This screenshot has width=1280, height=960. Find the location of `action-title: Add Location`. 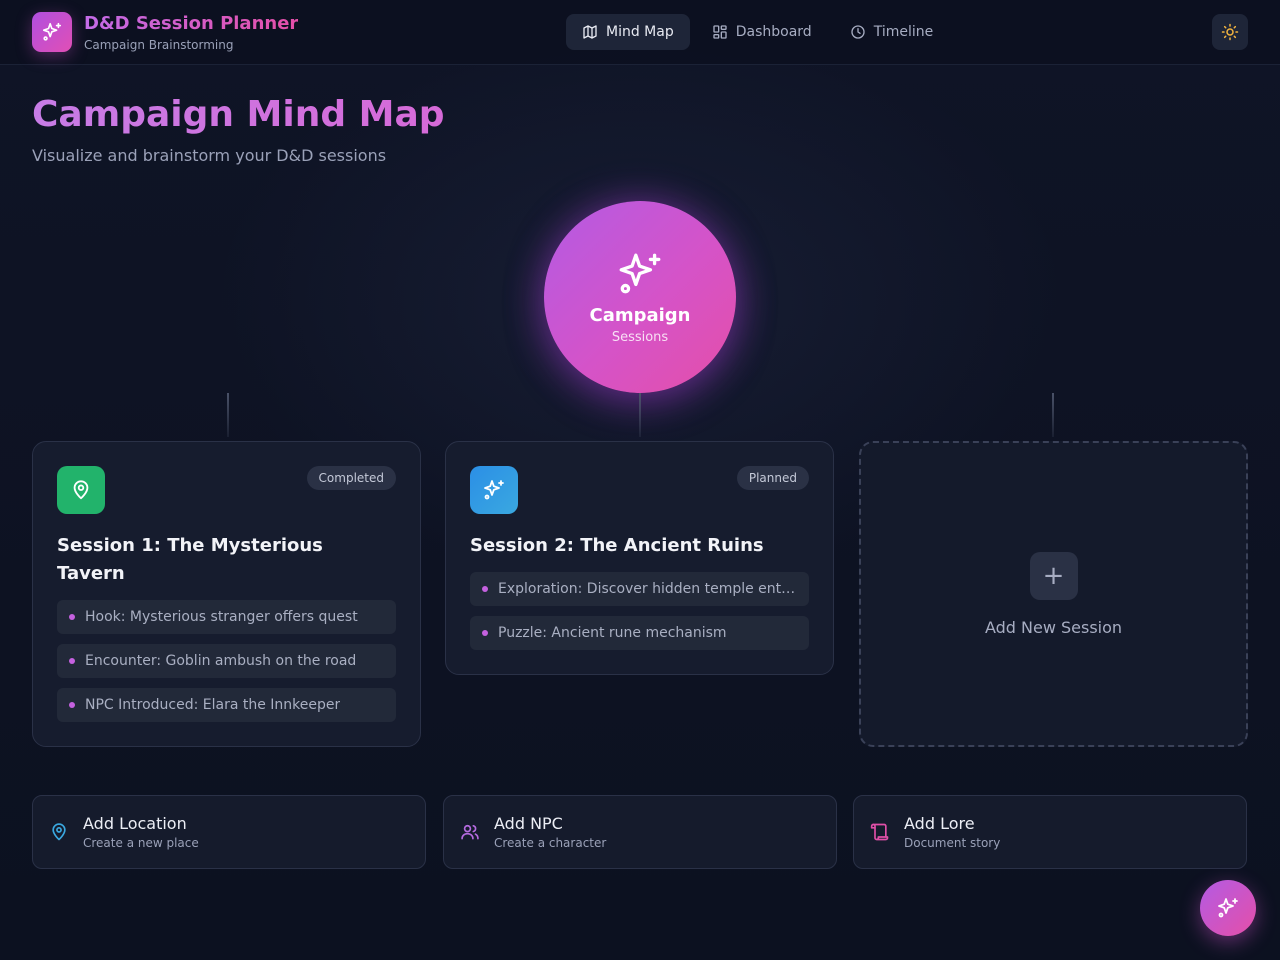

action-title: Add Location is located at coordinates (135, 823).